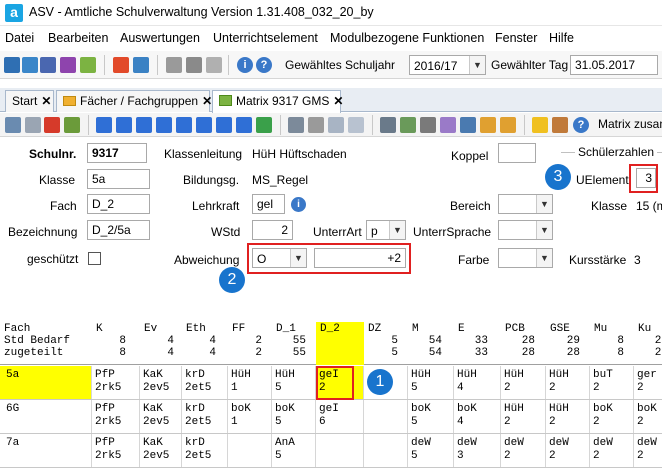  Describe the element at coordinates (160, 38) in the screenshot. I see `menu-auswertungen: Auswertungen` at that location.